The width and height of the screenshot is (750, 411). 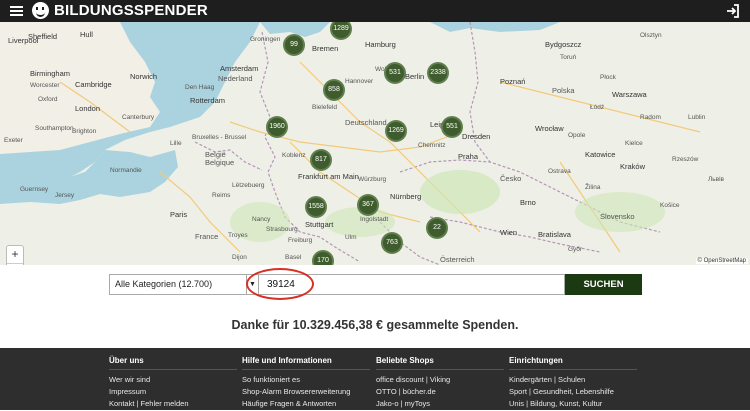 What do you see at coordinates (306, 403) in the screenshot?
I see `footer-link: Häufige Fragen & Antworten` at bounding box center [306, 403].